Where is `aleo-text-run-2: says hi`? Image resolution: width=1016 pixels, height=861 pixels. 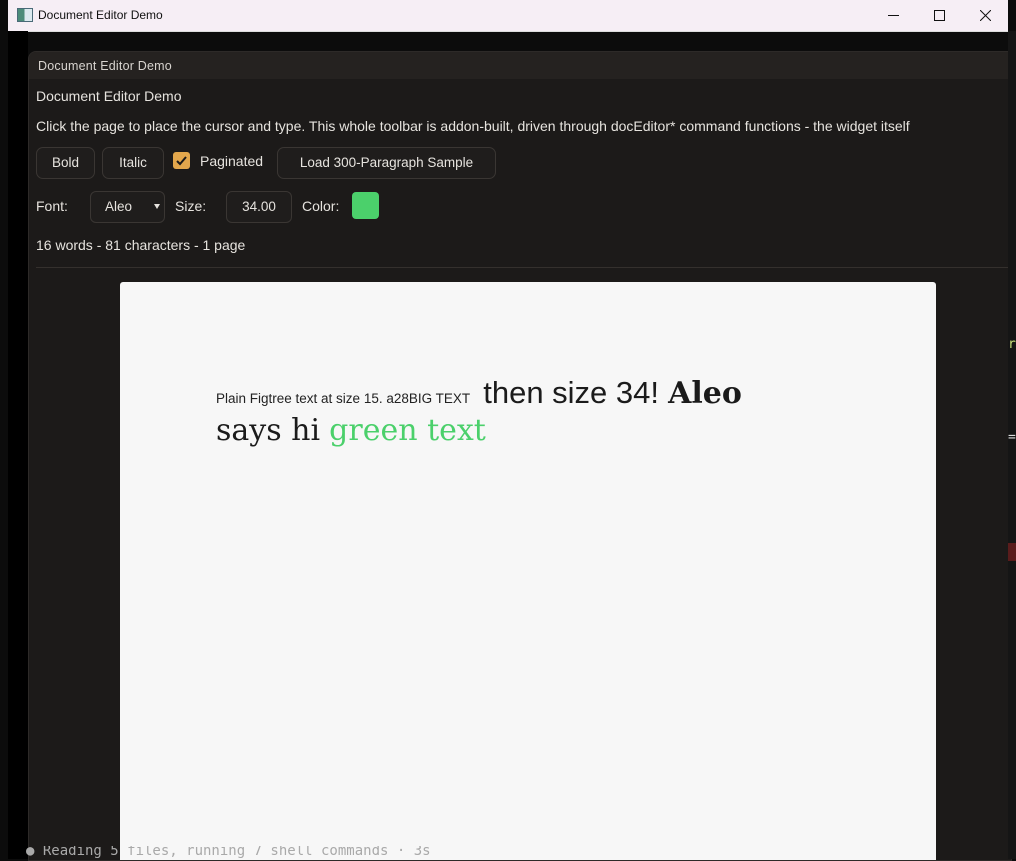 aleo-text-run-2: says hi is located at coordinates (268, 430).